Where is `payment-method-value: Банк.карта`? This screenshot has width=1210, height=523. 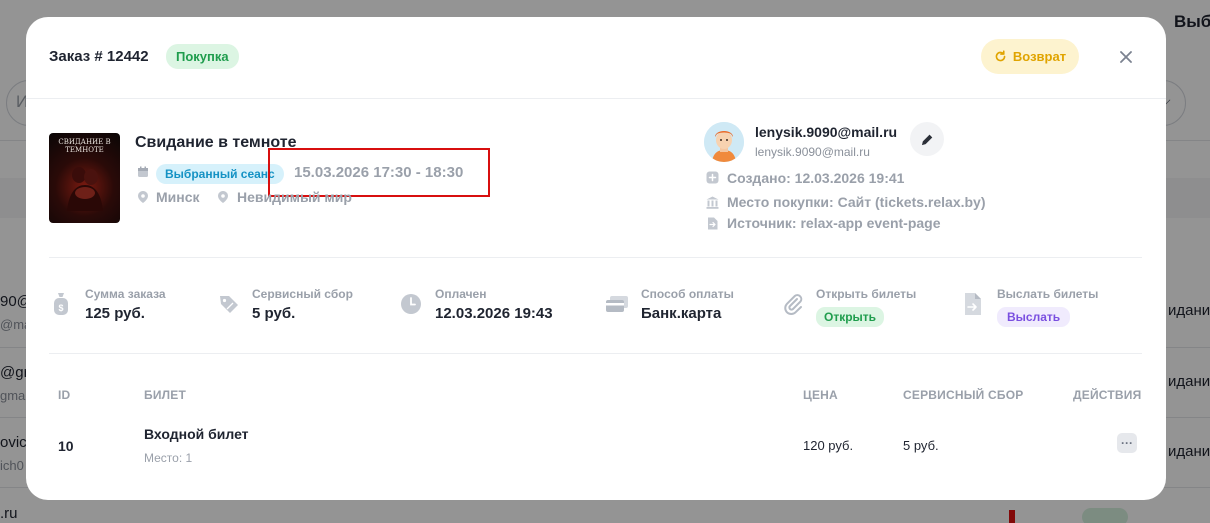
payment-method-value: Банк.карта is located at coordinates (681, 313).